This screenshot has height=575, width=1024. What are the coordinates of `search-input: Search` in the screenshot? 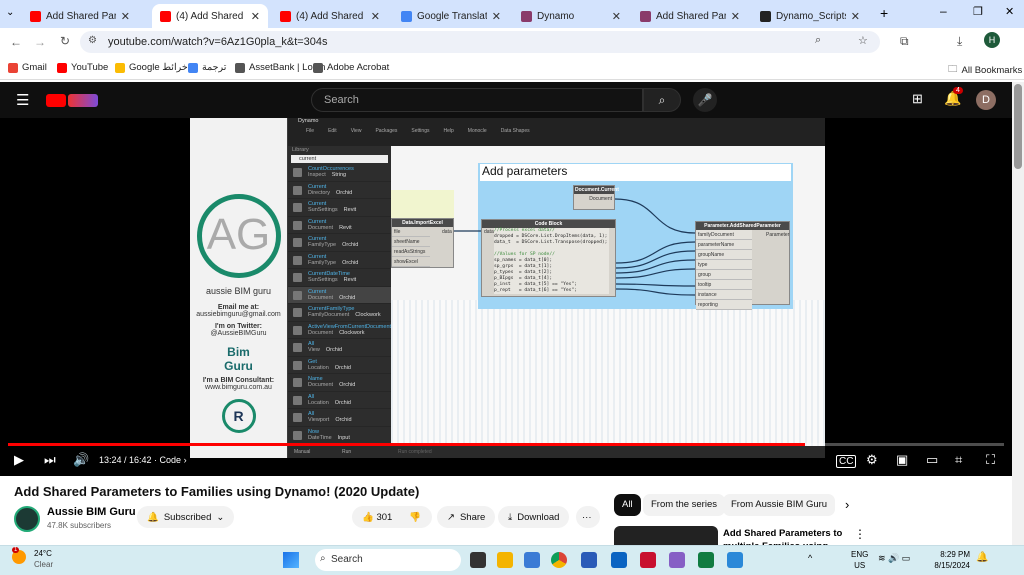 It's located at (477, 100).